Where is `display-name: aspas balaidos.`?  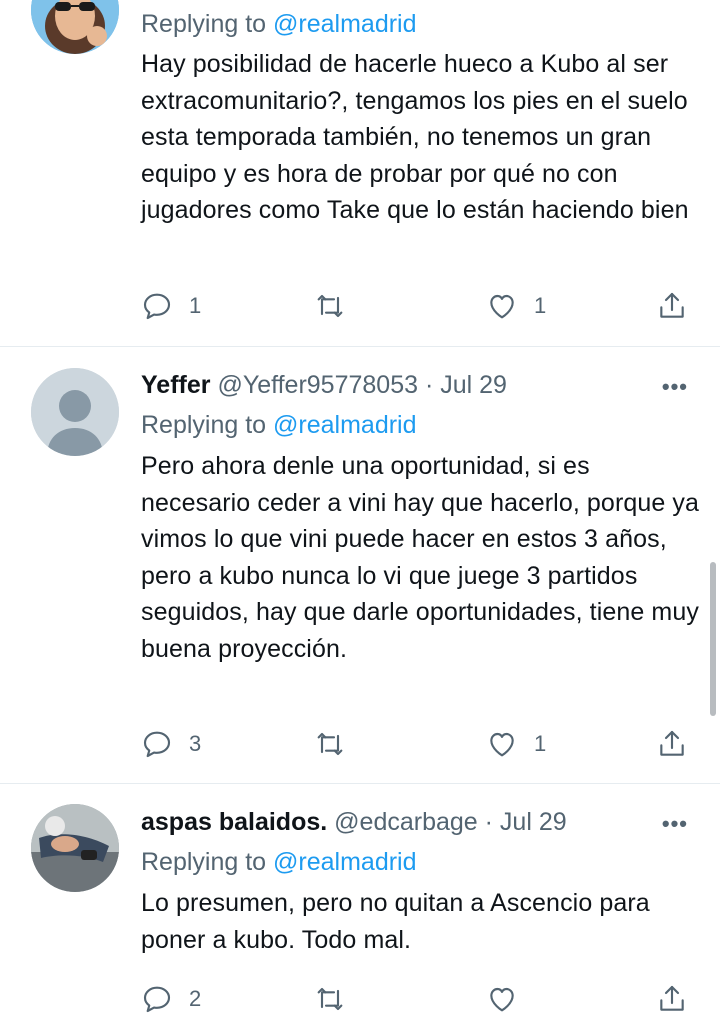
display-name: aspas balaidos. is located at coordinates (234, 822).